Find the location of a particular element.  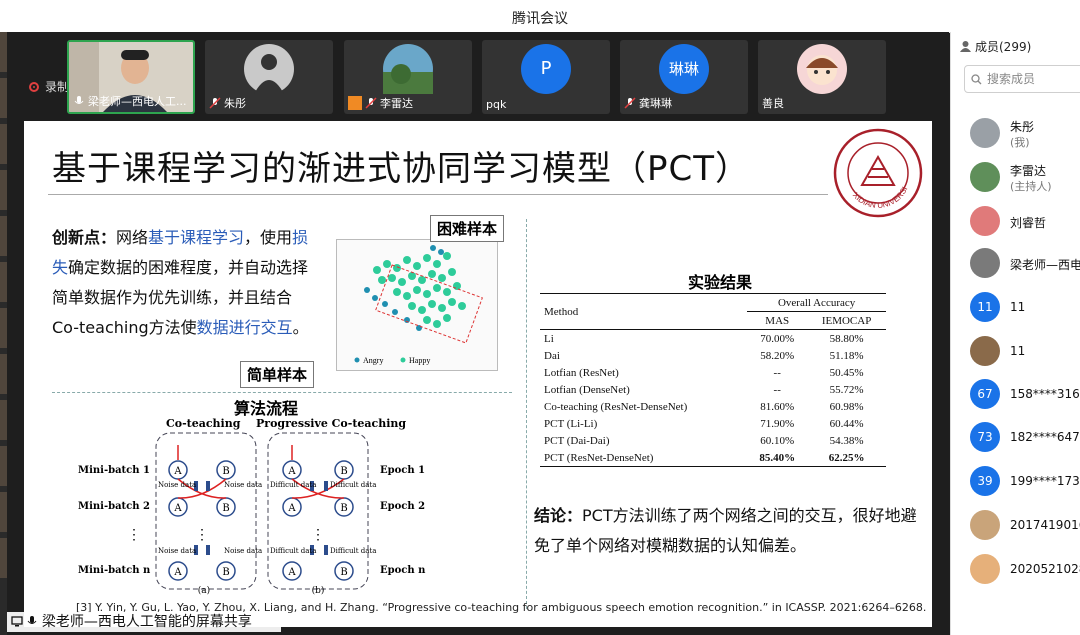

member-item: 67 158****3167 is located at coordinates (1015, 395).